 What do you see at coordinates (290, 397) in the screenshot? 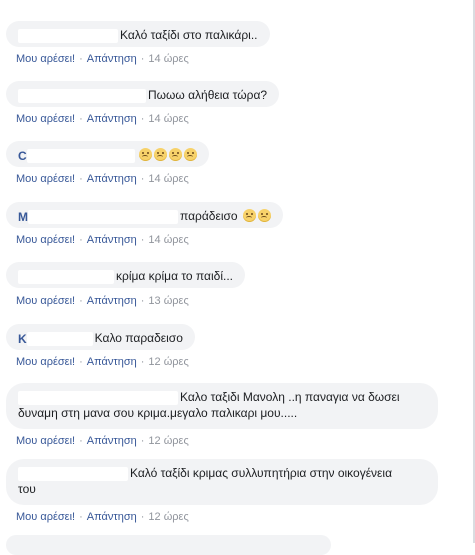
I see `comment-text: Καλο ταξιδι Μανολη ..η παναγια να δωσει` at bounding box center [290, 397].